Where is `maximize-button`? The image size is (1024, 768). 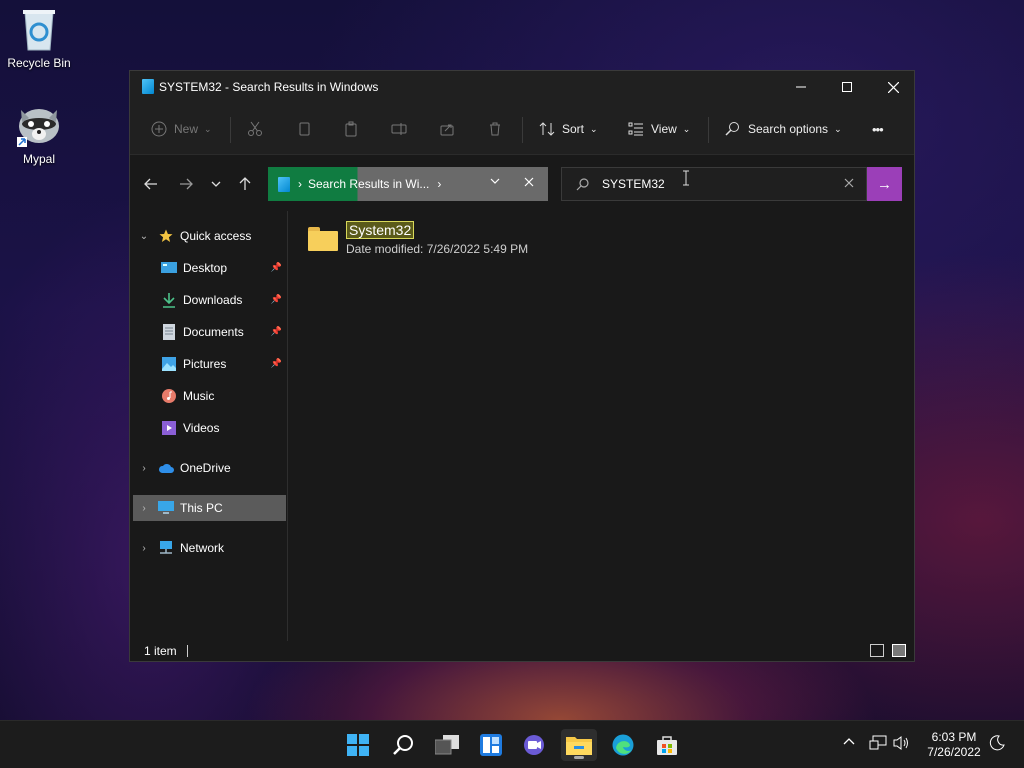
maximize-button is located at coordinates (847, 87).